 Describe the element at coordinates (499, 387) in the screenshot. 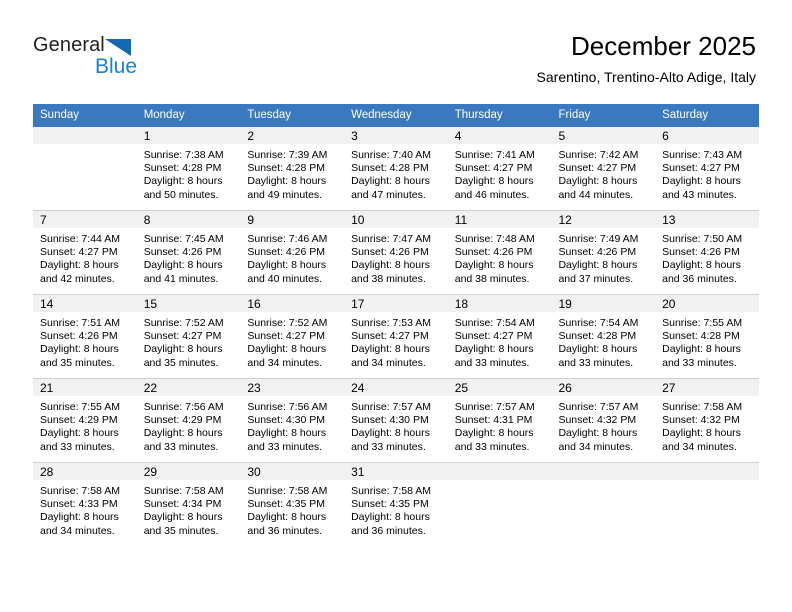

I see `day-number: 25` at that location.